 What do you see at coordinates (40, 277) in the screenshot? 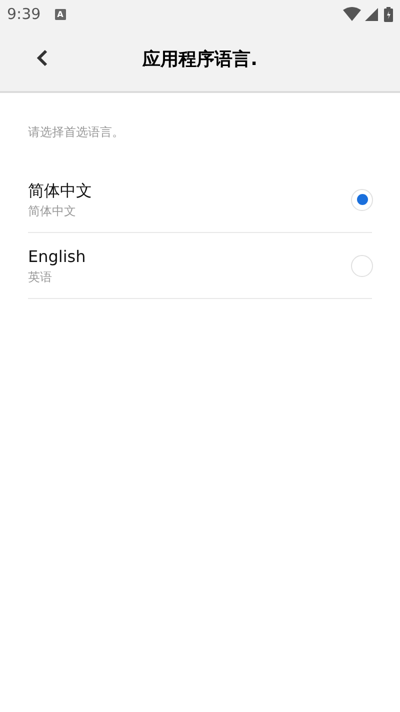
I see `language-subtitle: 英语` at bounding box center [40, 277].